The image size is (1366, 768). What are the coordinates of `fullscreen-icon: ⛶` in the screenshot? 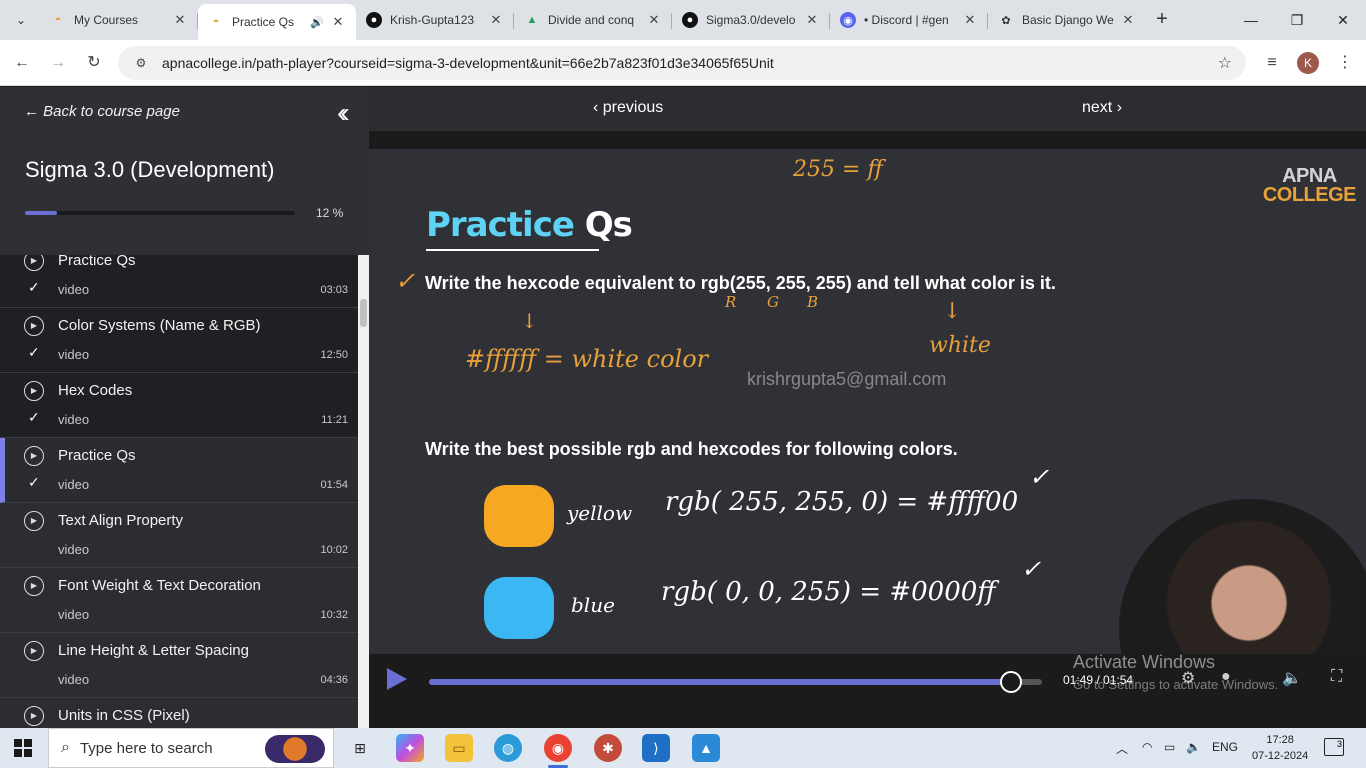 It's located at (1336, 677).